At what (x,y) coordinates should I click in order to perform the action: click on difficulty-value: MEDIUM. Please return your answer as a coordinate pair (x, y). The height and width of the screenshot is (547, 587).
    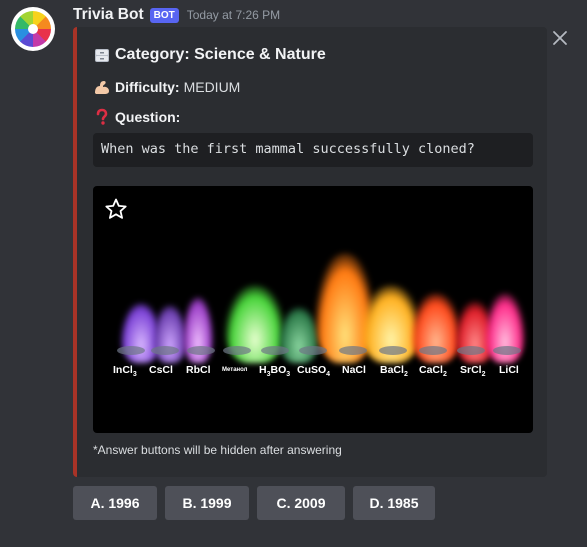
    Looking at the image, I should click on (212, 87).